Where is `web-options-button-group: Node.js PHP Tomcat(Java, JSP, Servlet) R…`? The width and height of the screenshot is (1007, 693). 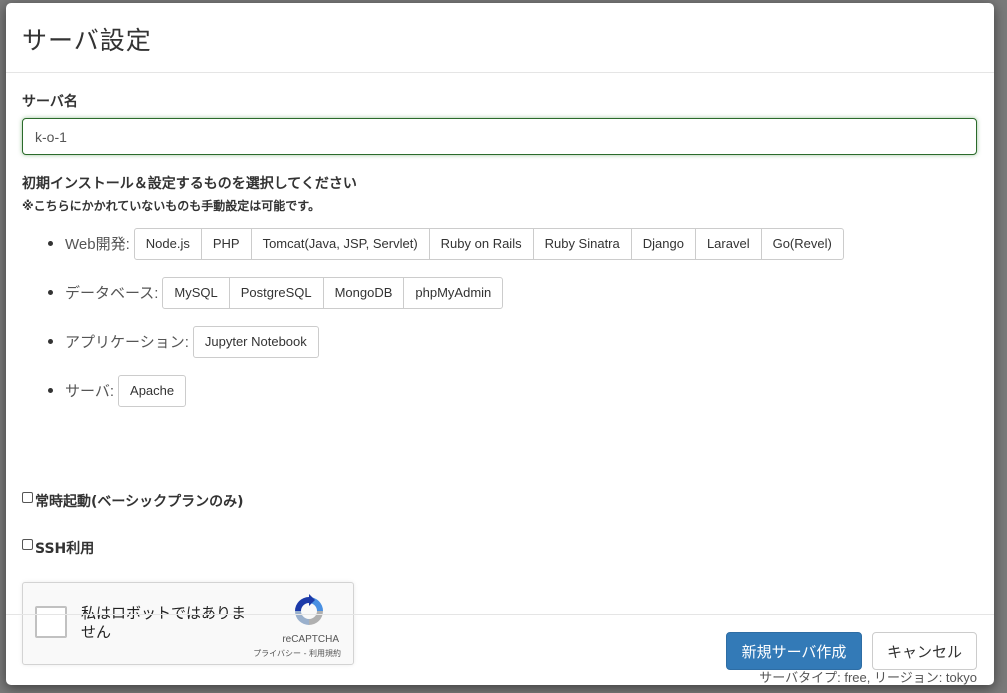 web-options-button-group: Node.js PHP Tomcat(Java, JSP, Servlet) R… is located at coordinates (488, 243).